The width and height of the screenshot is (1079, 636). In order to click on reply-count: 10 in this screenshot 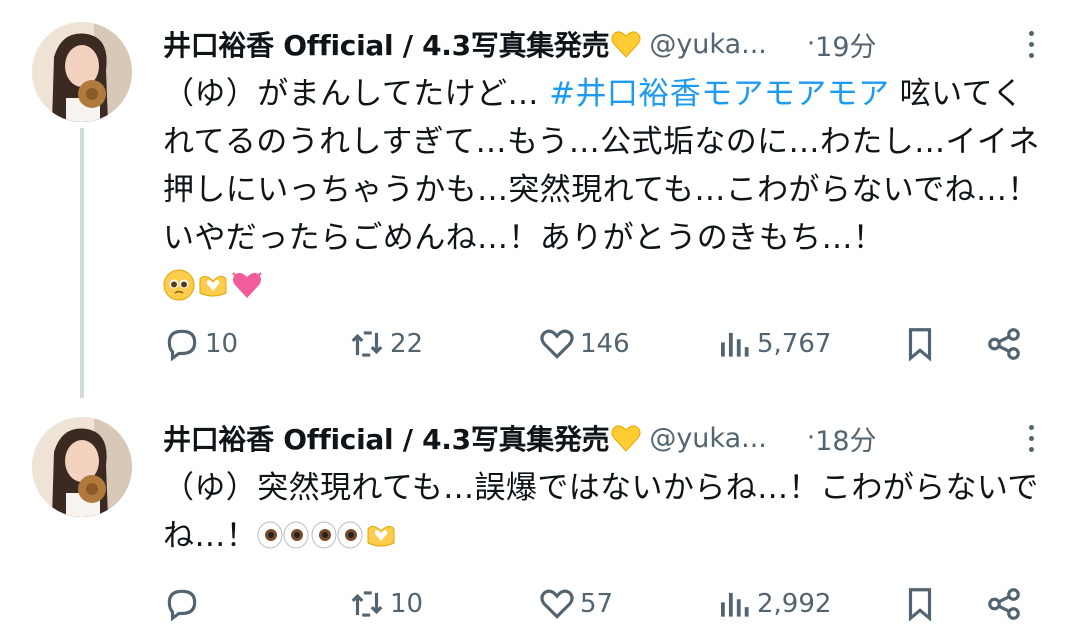, I will do `click(222, 344)`.